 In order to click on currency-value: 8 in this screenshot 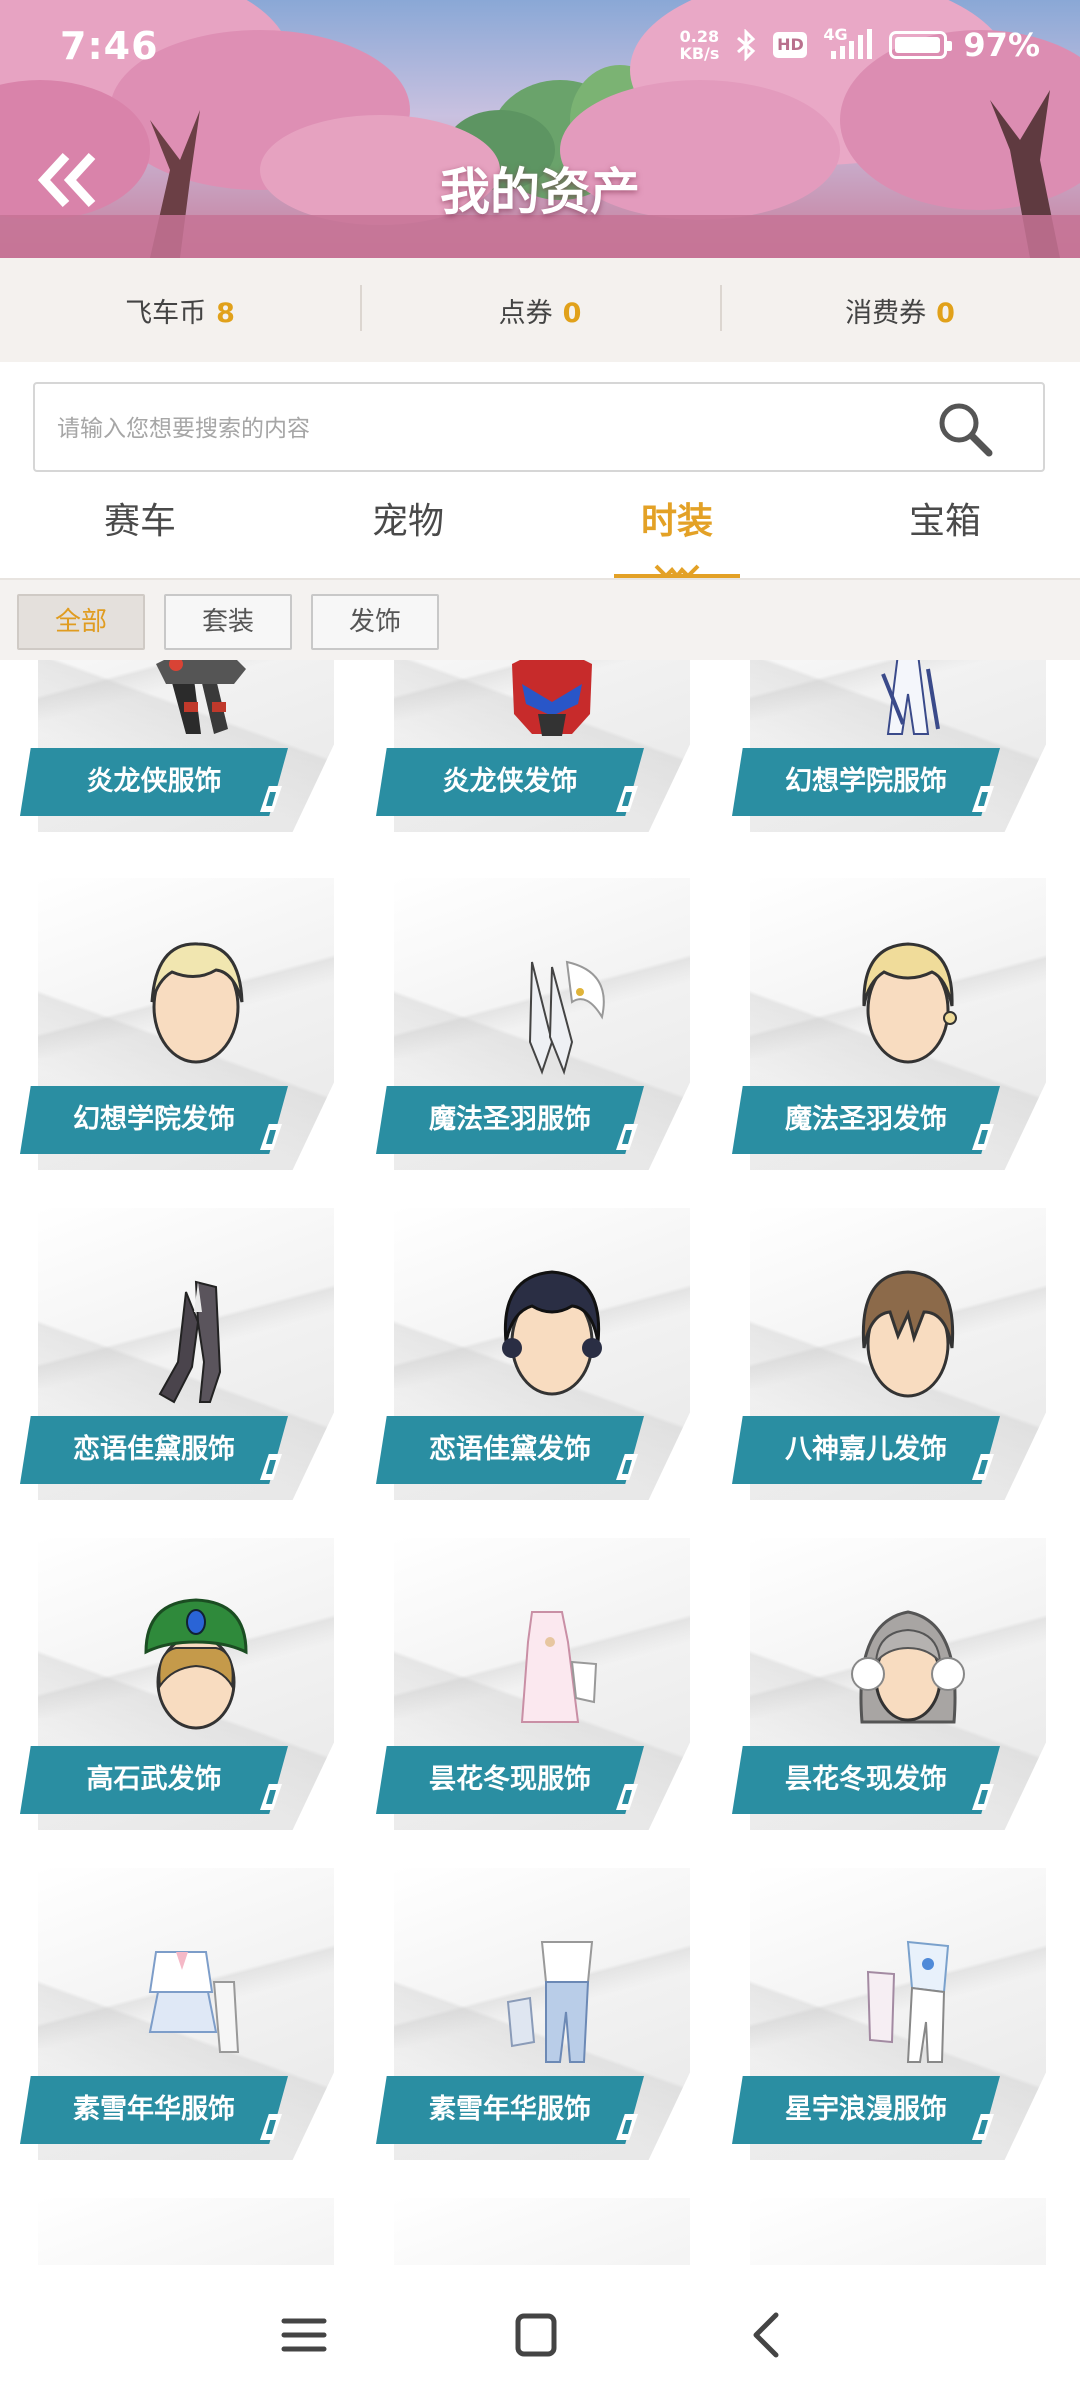, I will do `click(225, 313)`.